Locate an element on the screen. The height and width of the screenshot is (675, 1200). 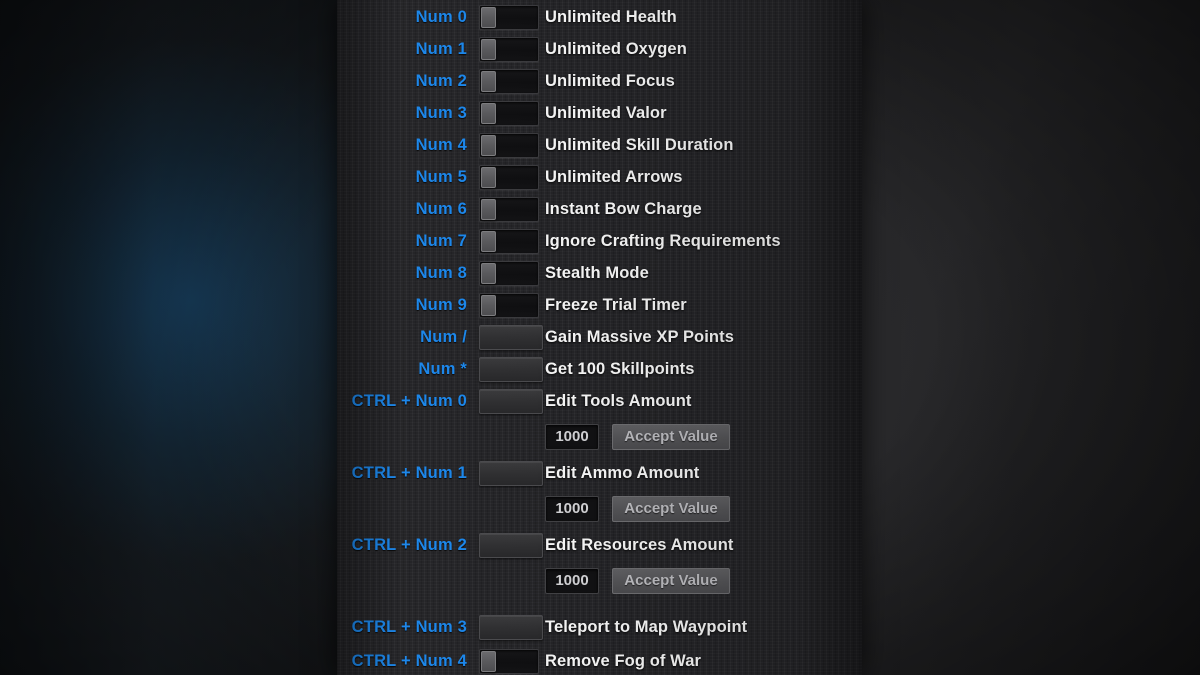
hotkey-label: Num 4 is located at coordinates (441, 144).